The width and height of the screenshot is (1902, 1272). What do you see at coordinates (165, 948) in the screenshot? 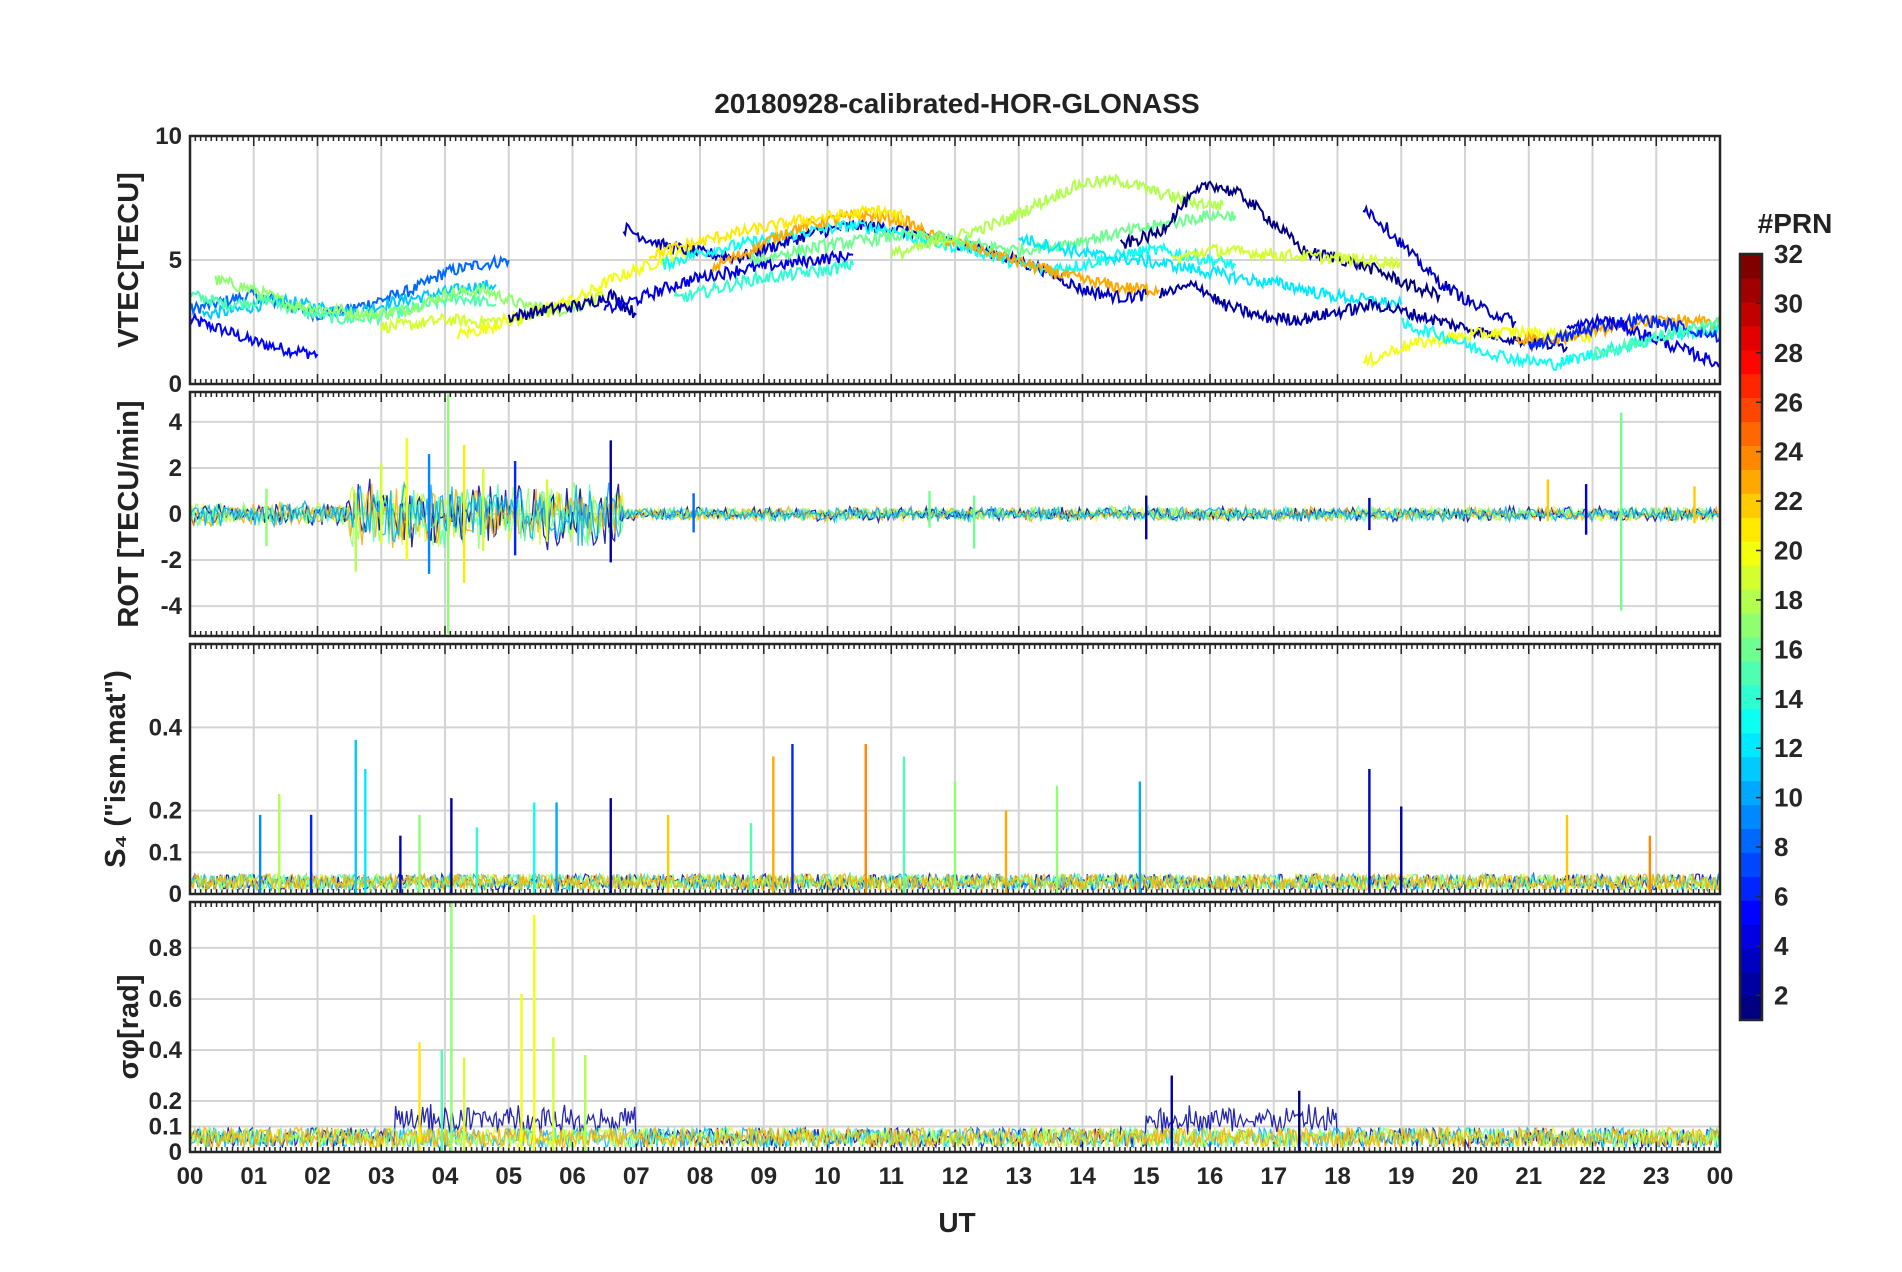
I see `sigma_phi-y-tick-label: 0.8` at bounding box center [165, 948].